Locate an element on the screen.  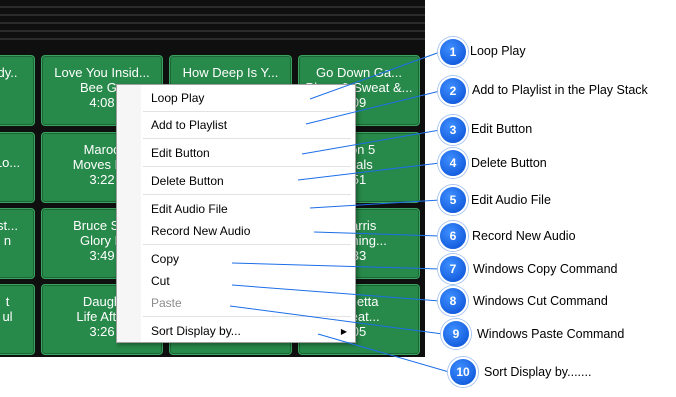
callout-badge-4: 4 is located at coordinates (453, 163).